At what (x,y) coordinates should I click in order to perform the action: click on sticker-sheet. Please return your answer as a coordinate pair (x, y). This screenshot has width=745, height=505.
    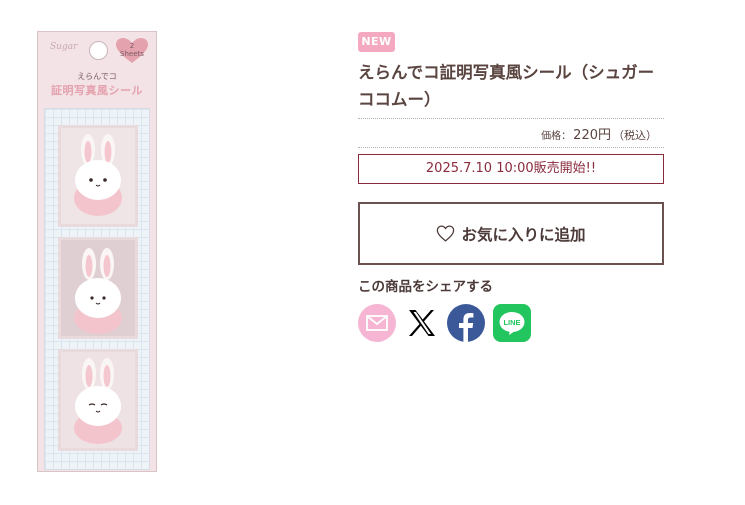
    Looking at the image, I should click on (97, 289).